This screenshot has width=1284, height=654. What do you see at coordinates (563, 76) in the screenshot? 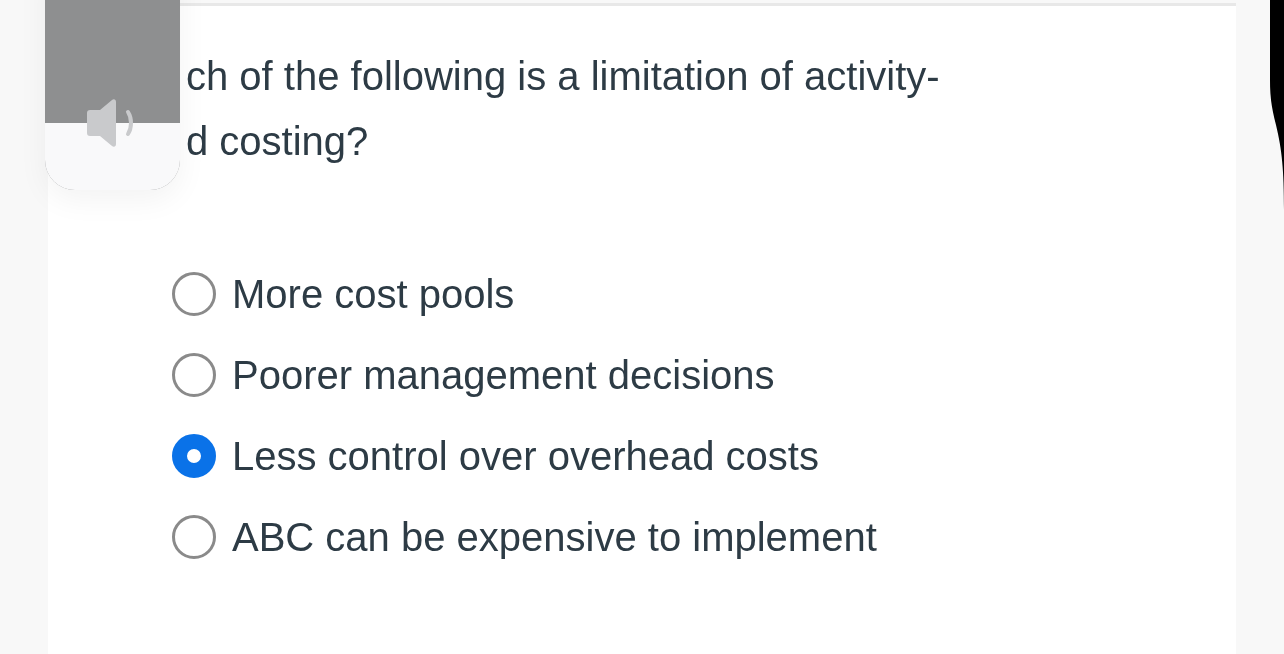
I see `question-text: ch of the following is a limitation of activity-` at bounding box center [563, 76].